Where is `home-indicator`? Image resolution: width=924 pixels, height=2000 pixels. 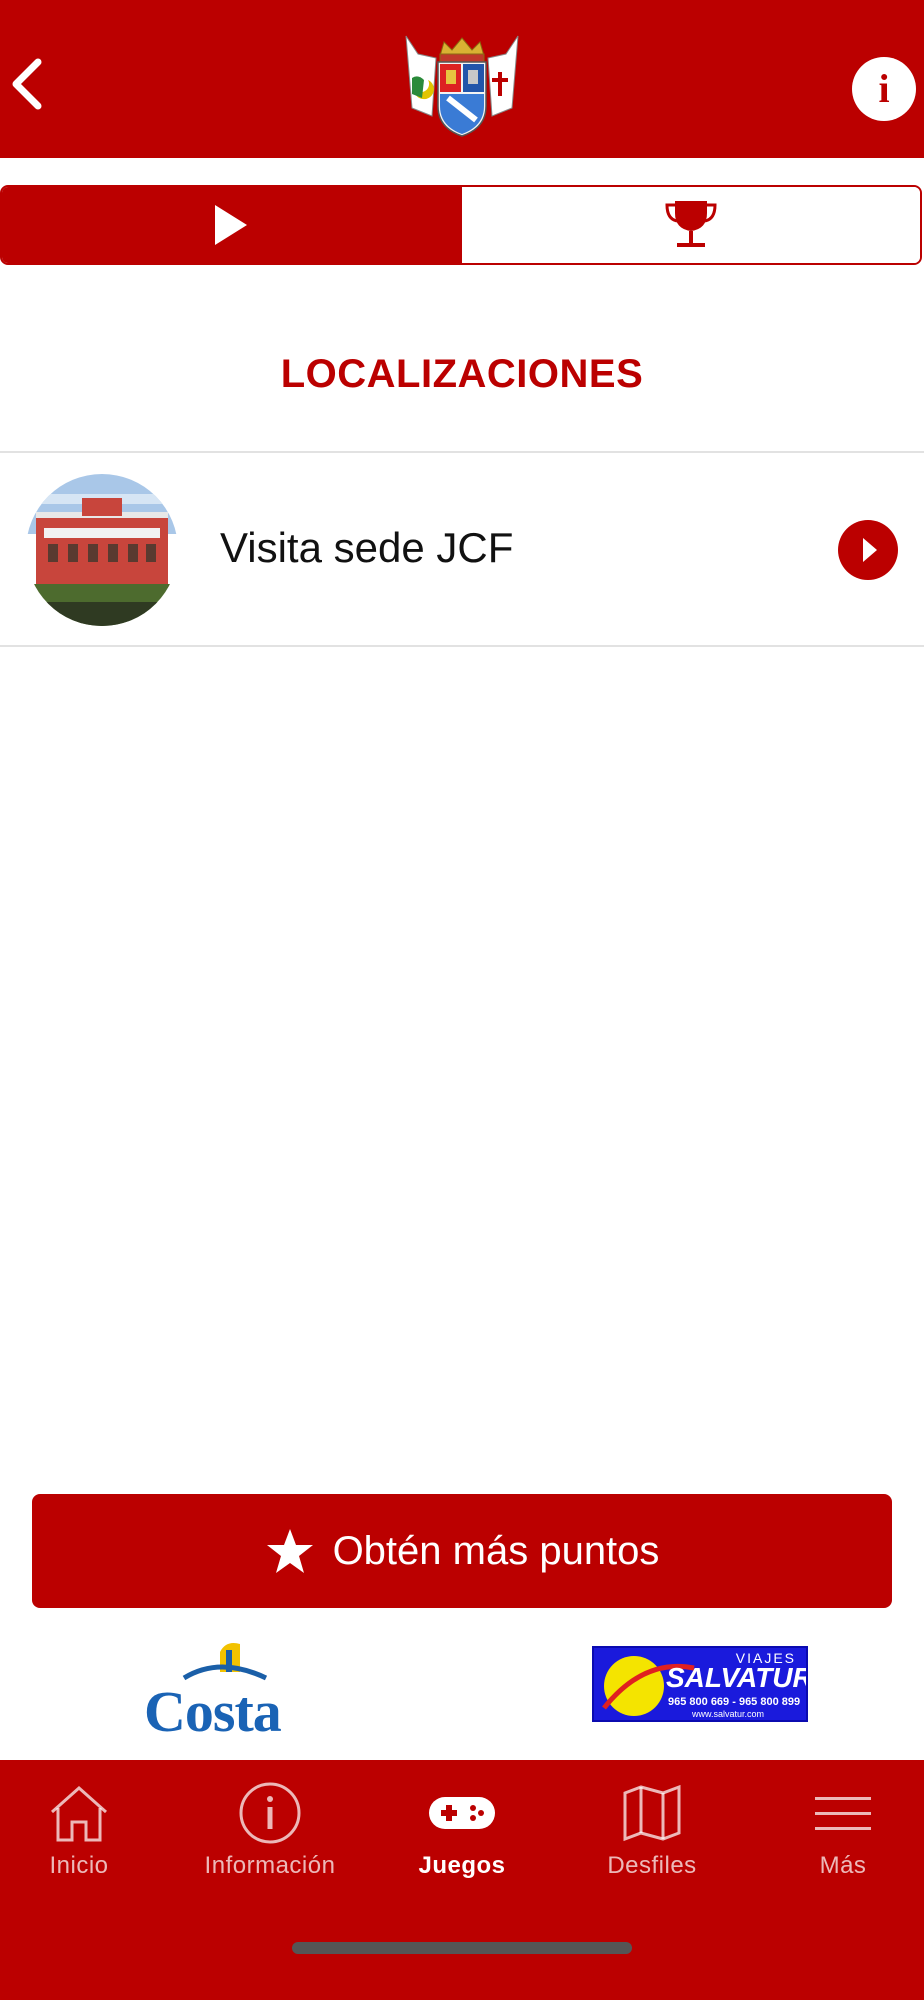
home-indicator is located at coordinates (462, 1948).